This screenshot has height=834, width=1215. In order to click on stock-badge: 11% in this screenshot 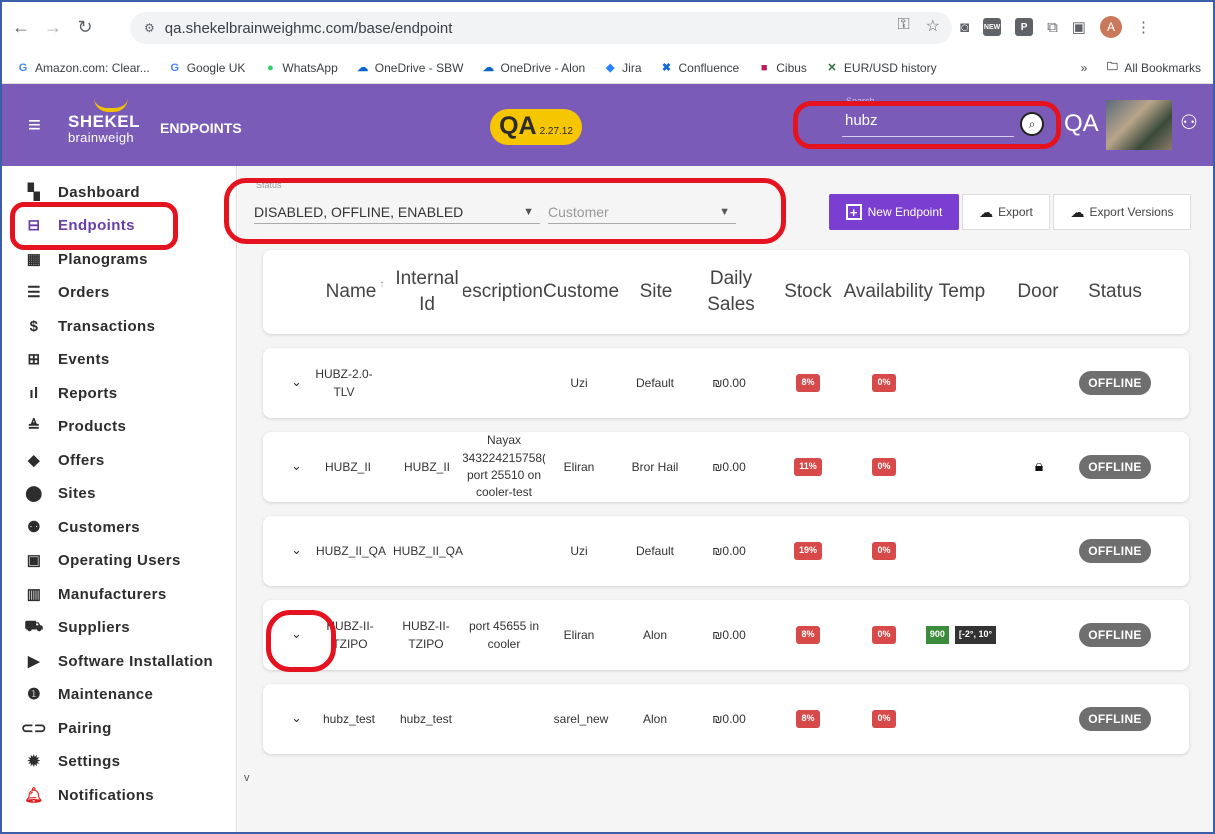, I will do `click(808, 467)`.